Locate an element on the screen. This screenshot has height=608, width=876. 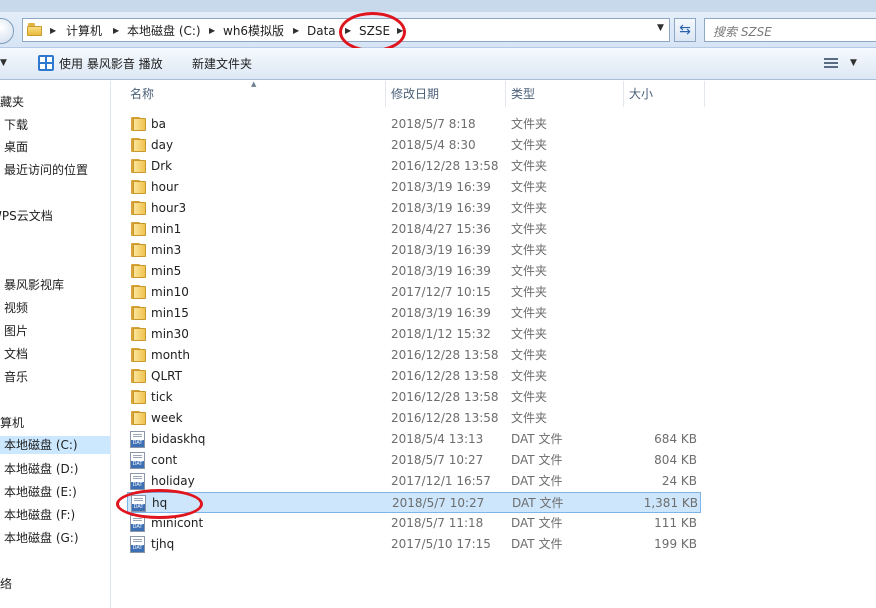
file-name: hour is located at coordinates (165, 187).